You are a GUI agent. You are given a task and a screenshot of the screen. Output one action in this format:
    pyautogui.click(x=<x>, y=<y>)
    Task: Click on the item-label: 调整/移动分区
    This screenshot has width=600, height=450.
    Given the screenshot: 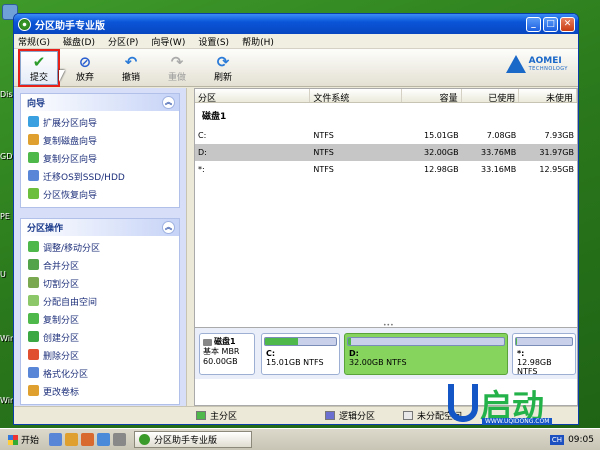 What is the action you would take?
    pyautogui.click(x=72, y=248)
    